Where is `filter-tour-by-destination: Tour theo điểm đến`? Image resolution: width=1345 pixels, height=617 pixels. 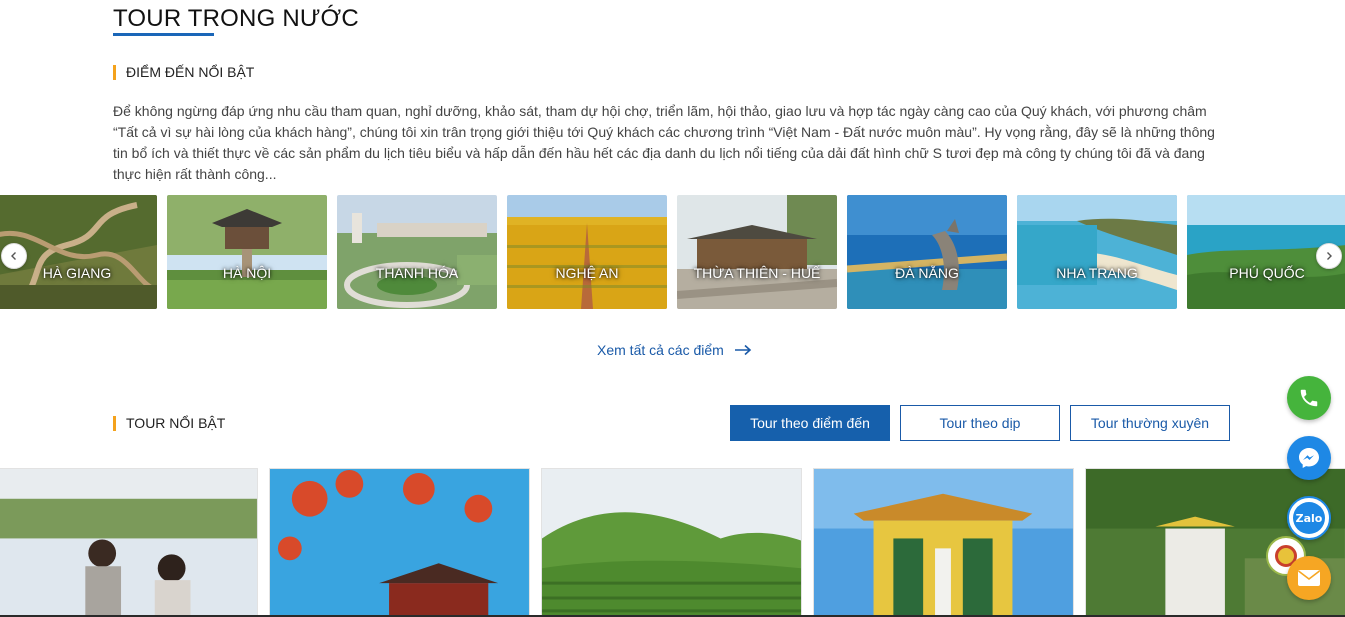 filter-tour-by-destination: Tour theo điểm đến is located at coordinates (810, 423).